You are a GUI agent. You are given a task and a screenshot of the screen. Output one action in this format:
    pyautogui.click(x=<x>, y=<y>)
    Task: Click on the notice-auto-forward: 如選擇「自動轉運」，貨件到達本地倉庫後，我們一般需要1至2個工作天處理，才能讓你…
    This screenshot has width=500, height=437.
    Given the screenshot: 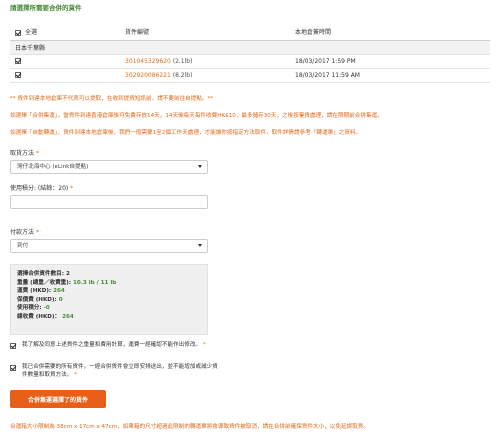 What is the action you would take?
    pyautogui.click(x=186, y=133)
    